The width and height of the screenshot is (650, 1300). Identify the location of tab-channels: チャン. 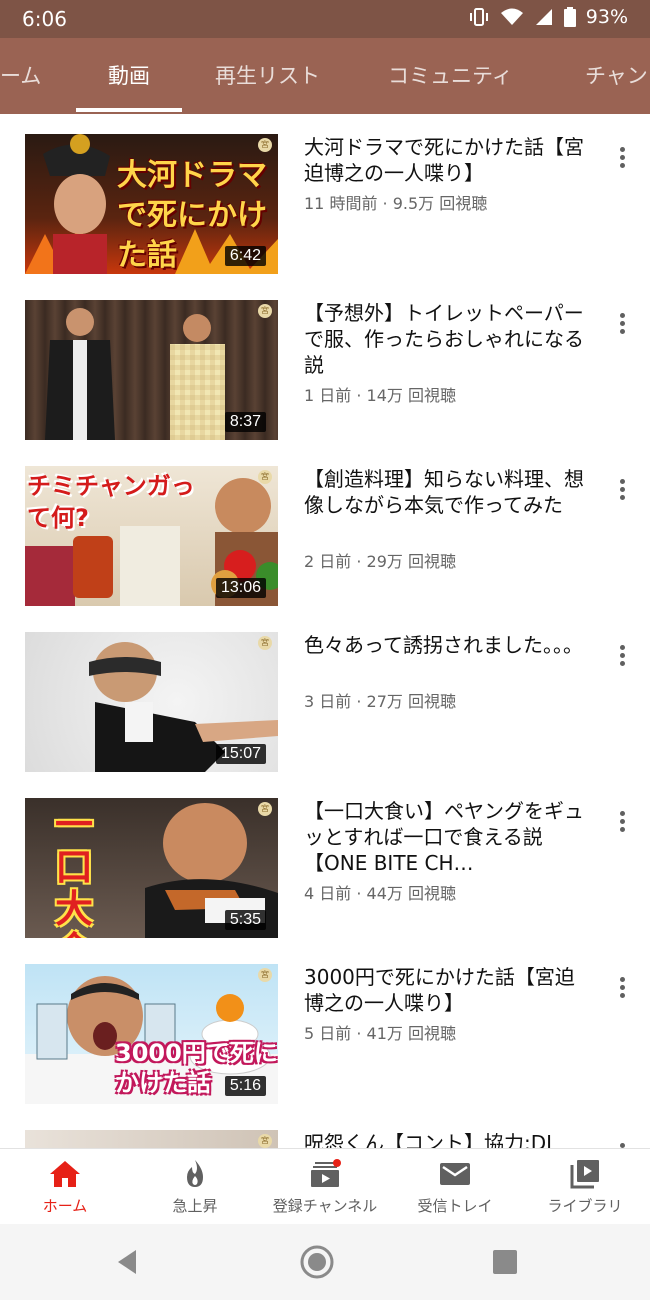
(616, 76).